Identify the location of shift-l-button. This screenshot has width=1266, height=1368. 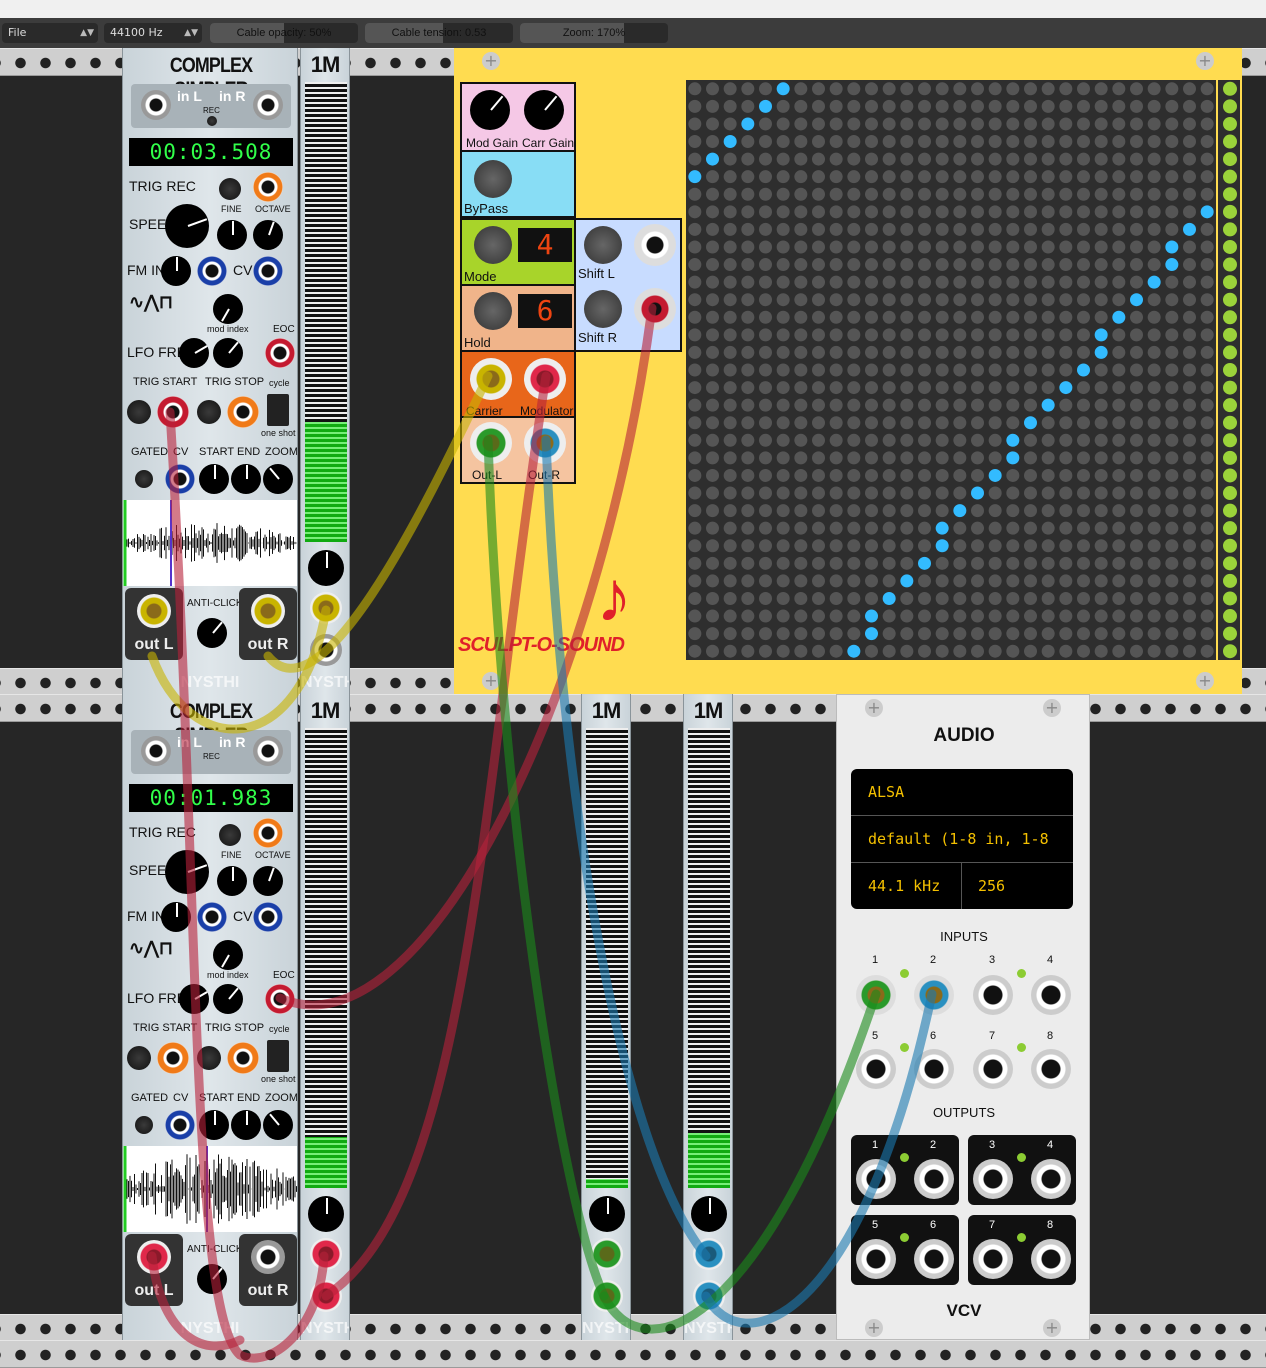
(603, 245).